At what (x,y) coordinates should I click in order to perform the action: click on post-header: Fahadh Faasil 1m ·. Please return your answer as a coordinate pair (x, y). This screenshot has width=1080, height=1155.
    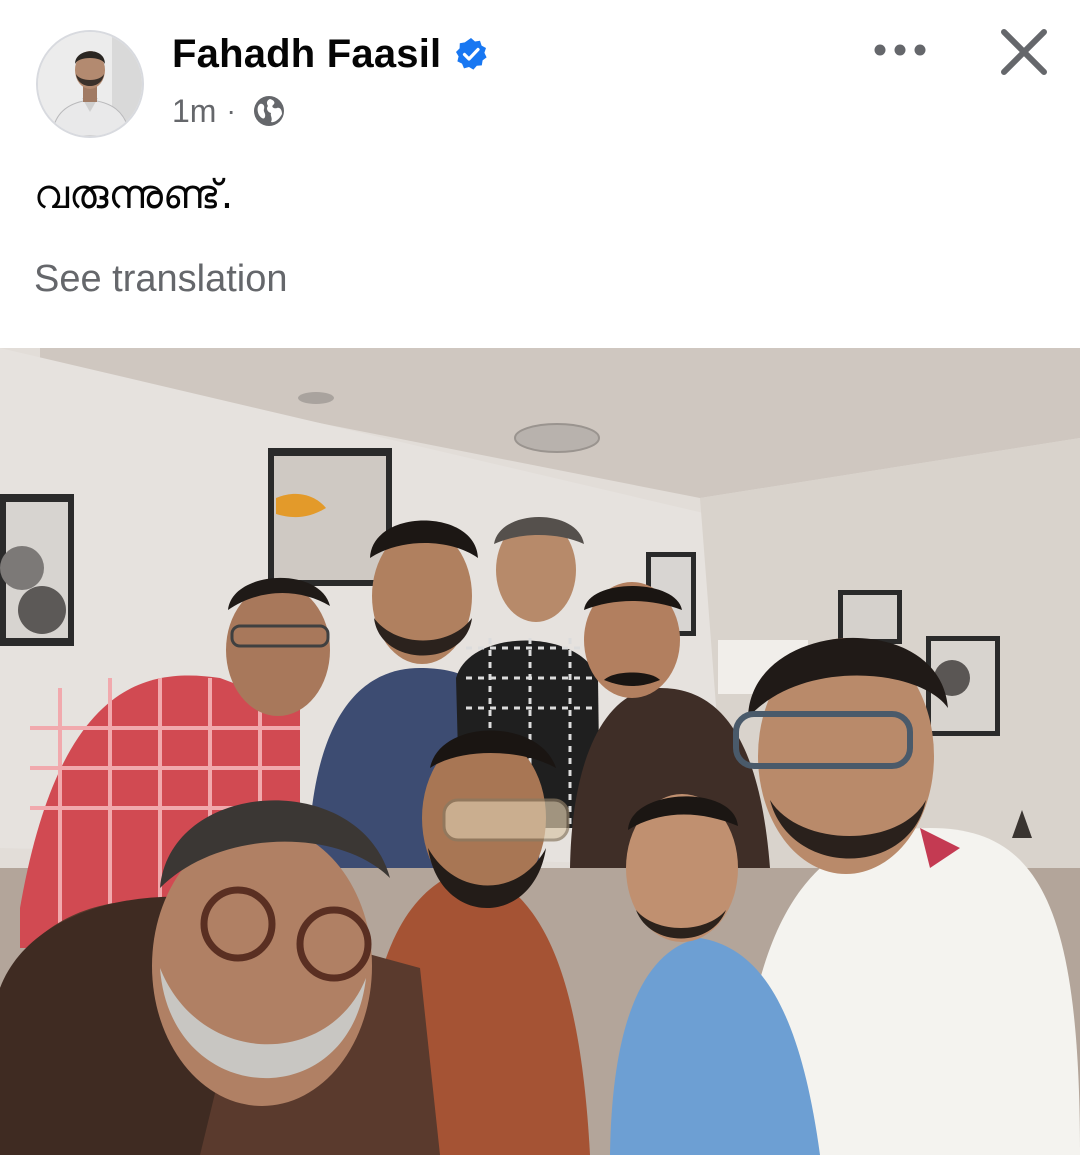
    Looking at the image, I should click on (540, 75).